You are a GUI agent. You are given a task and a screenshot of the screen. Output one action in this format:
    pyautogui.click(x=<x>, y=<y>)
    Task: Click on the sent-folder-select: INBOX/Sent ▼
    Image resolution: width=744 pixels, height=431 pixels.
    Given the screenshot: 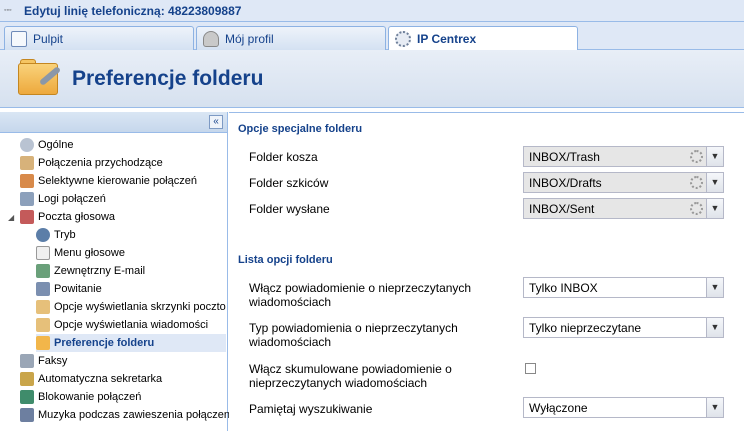 What is the action you would take?
    pyautogui.click(x=623, y=208)
    